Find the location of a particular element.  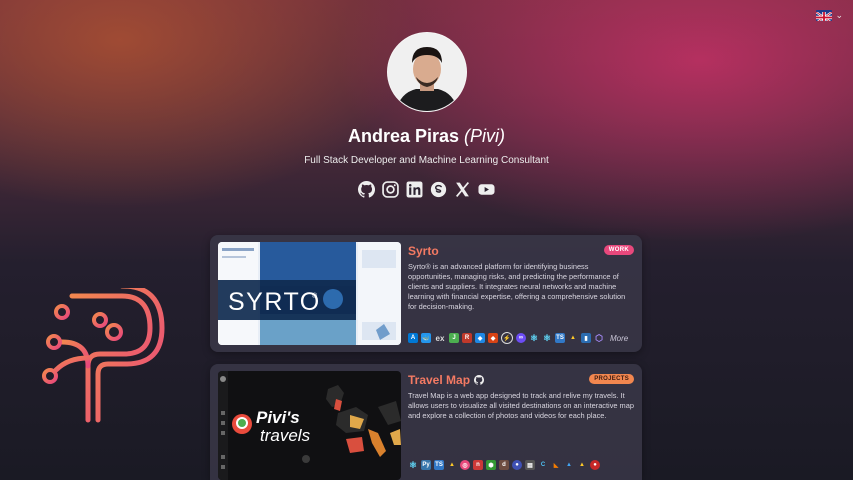

nextjs-icon: ⚡ is located at coordinates (507, 338).